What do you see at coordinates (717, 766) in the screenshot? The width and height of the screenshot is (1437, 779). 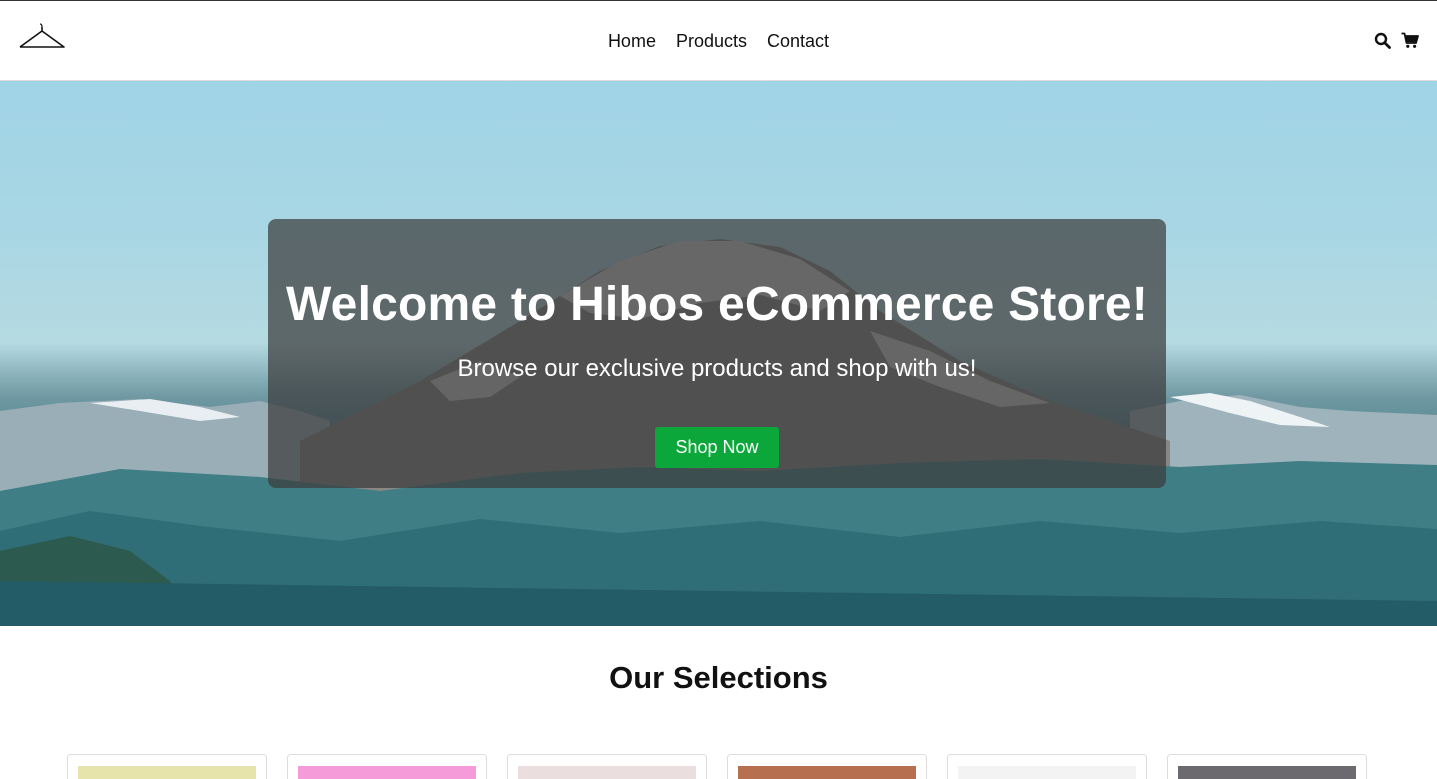 I see `product-card-list` at bounding box center [717, 766].